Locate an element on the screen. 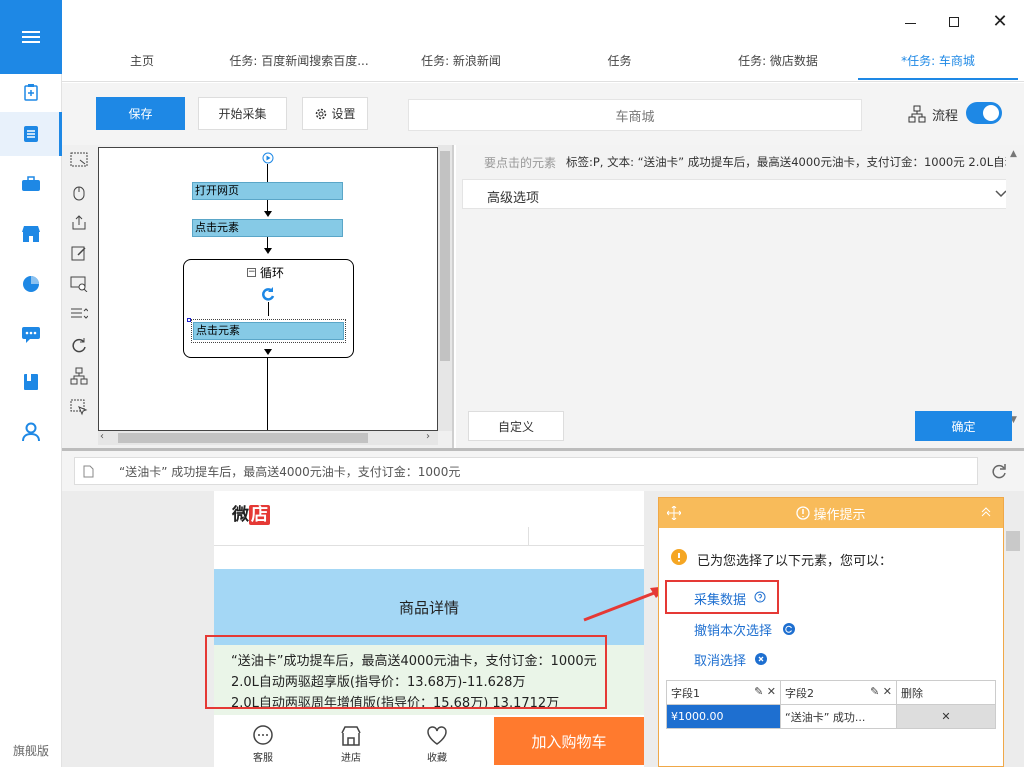  collapse-icon: − is located at coordinates (251, 272).